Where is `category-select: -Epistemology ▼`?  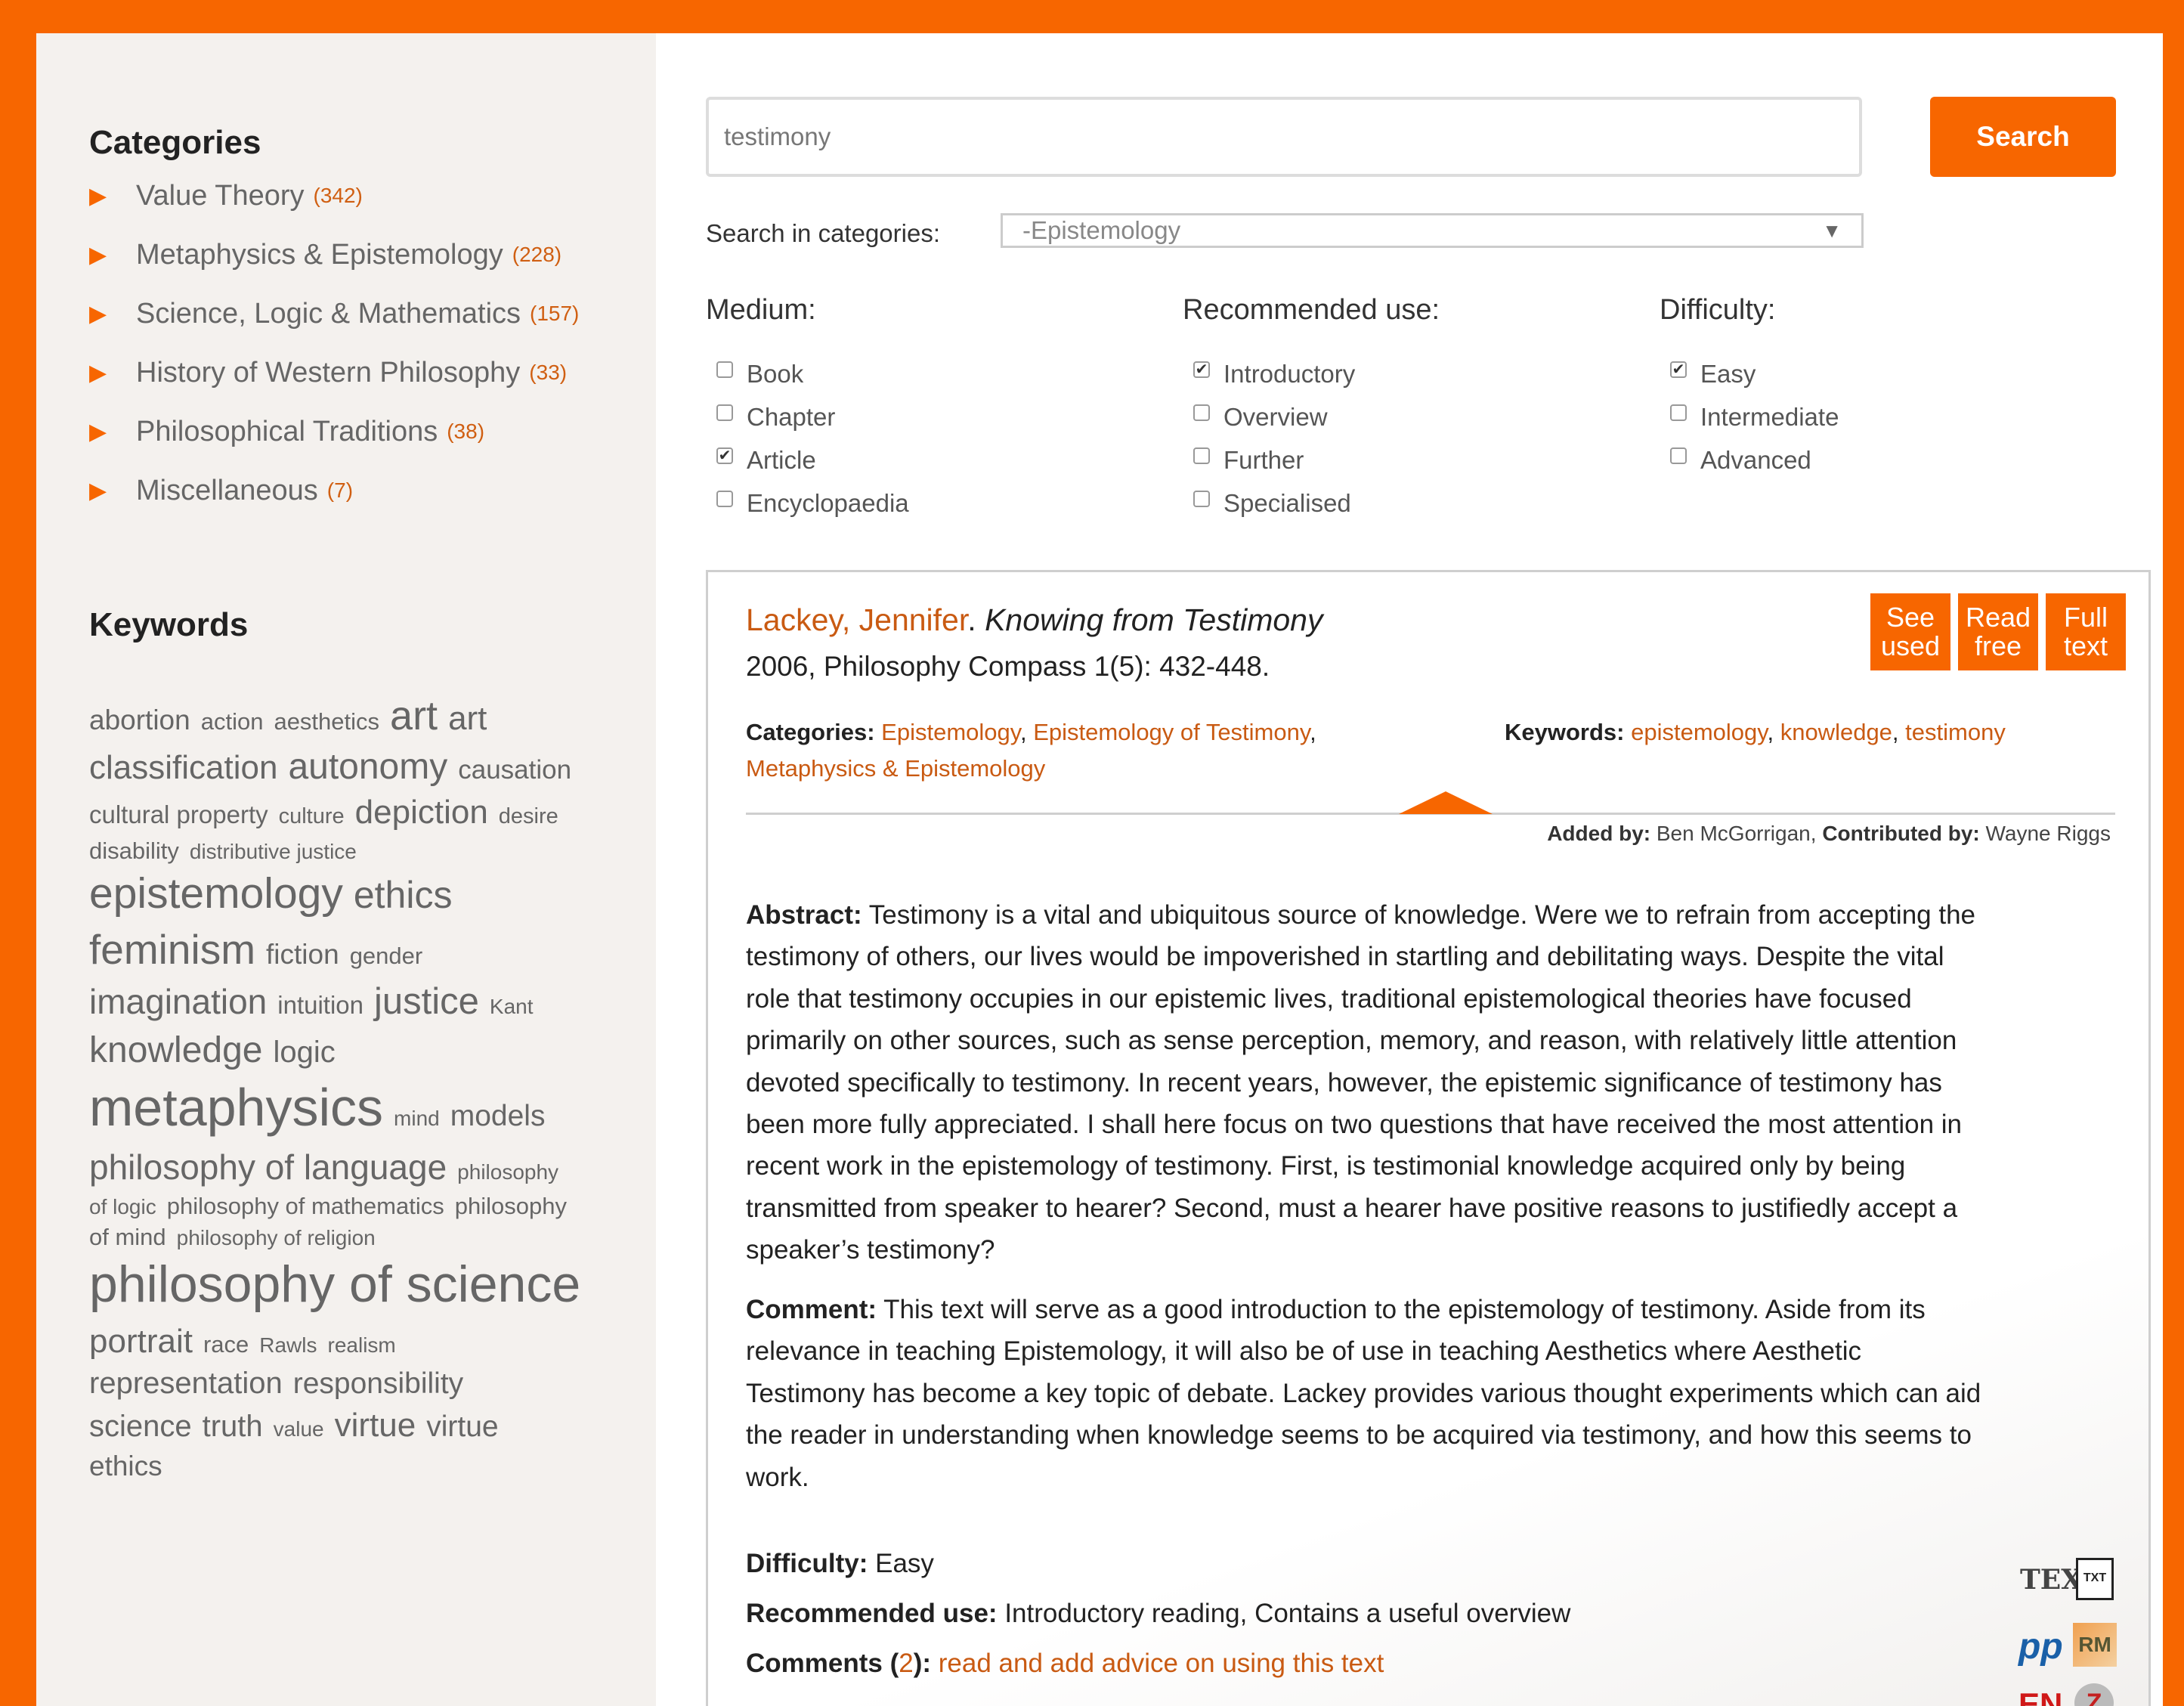 category-select: -Epistemology ▼ is located at coordinates (1432, 230).